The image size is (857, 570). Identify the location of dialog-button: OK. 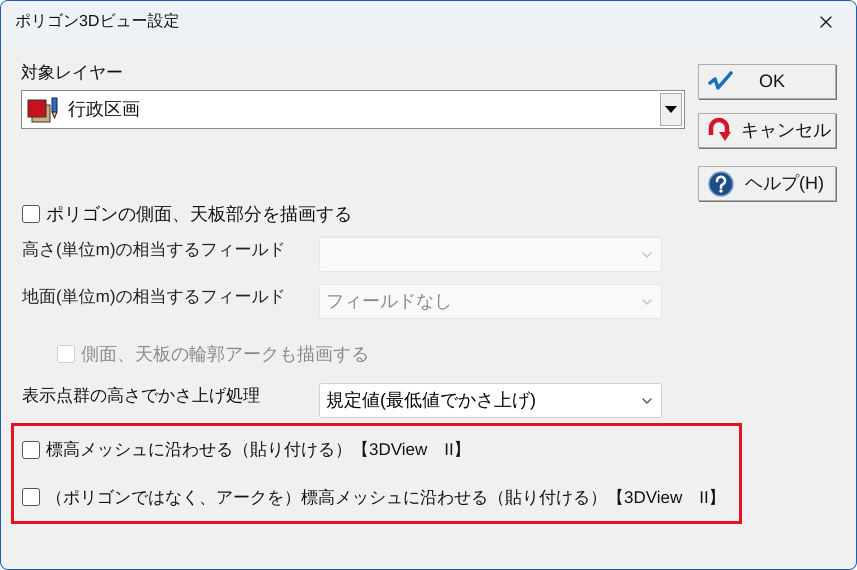
(767, 81).